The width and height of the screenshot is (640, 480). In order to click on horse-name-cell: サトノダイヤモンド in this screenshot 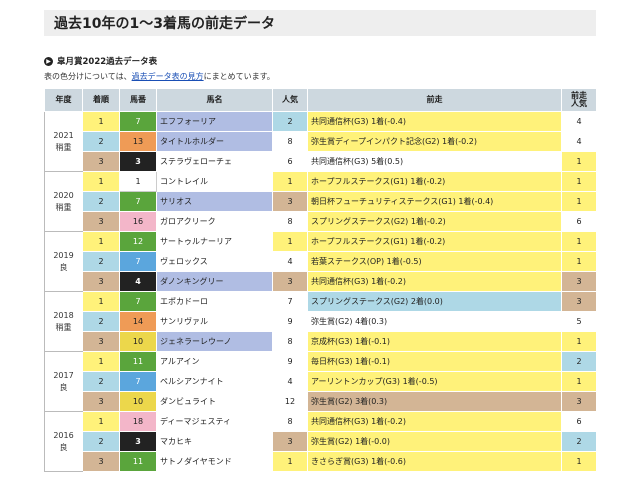, I will do `click(214, 461)`.